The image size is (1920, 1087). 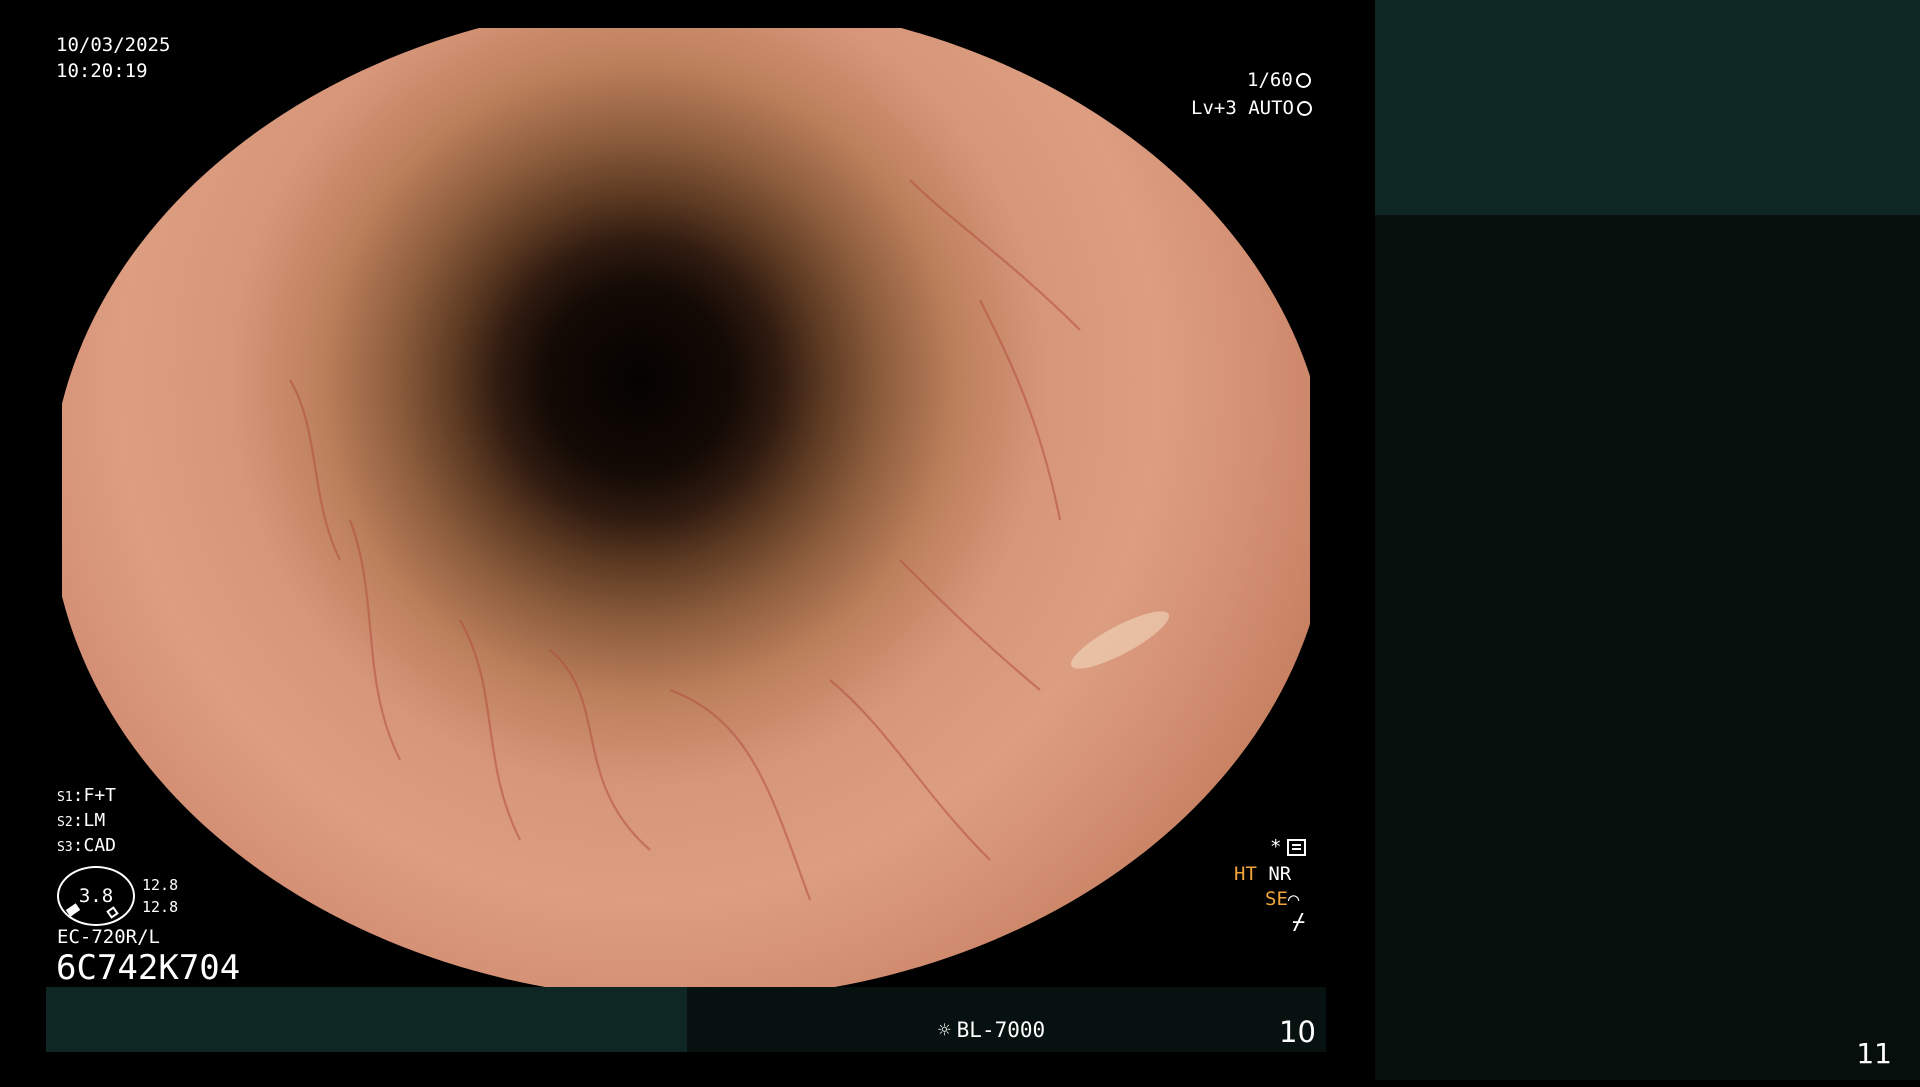 What do you see at coordinates (687, 14) in the screenshot?
I see `scope-mask-top` at bounding box center [687, 14].